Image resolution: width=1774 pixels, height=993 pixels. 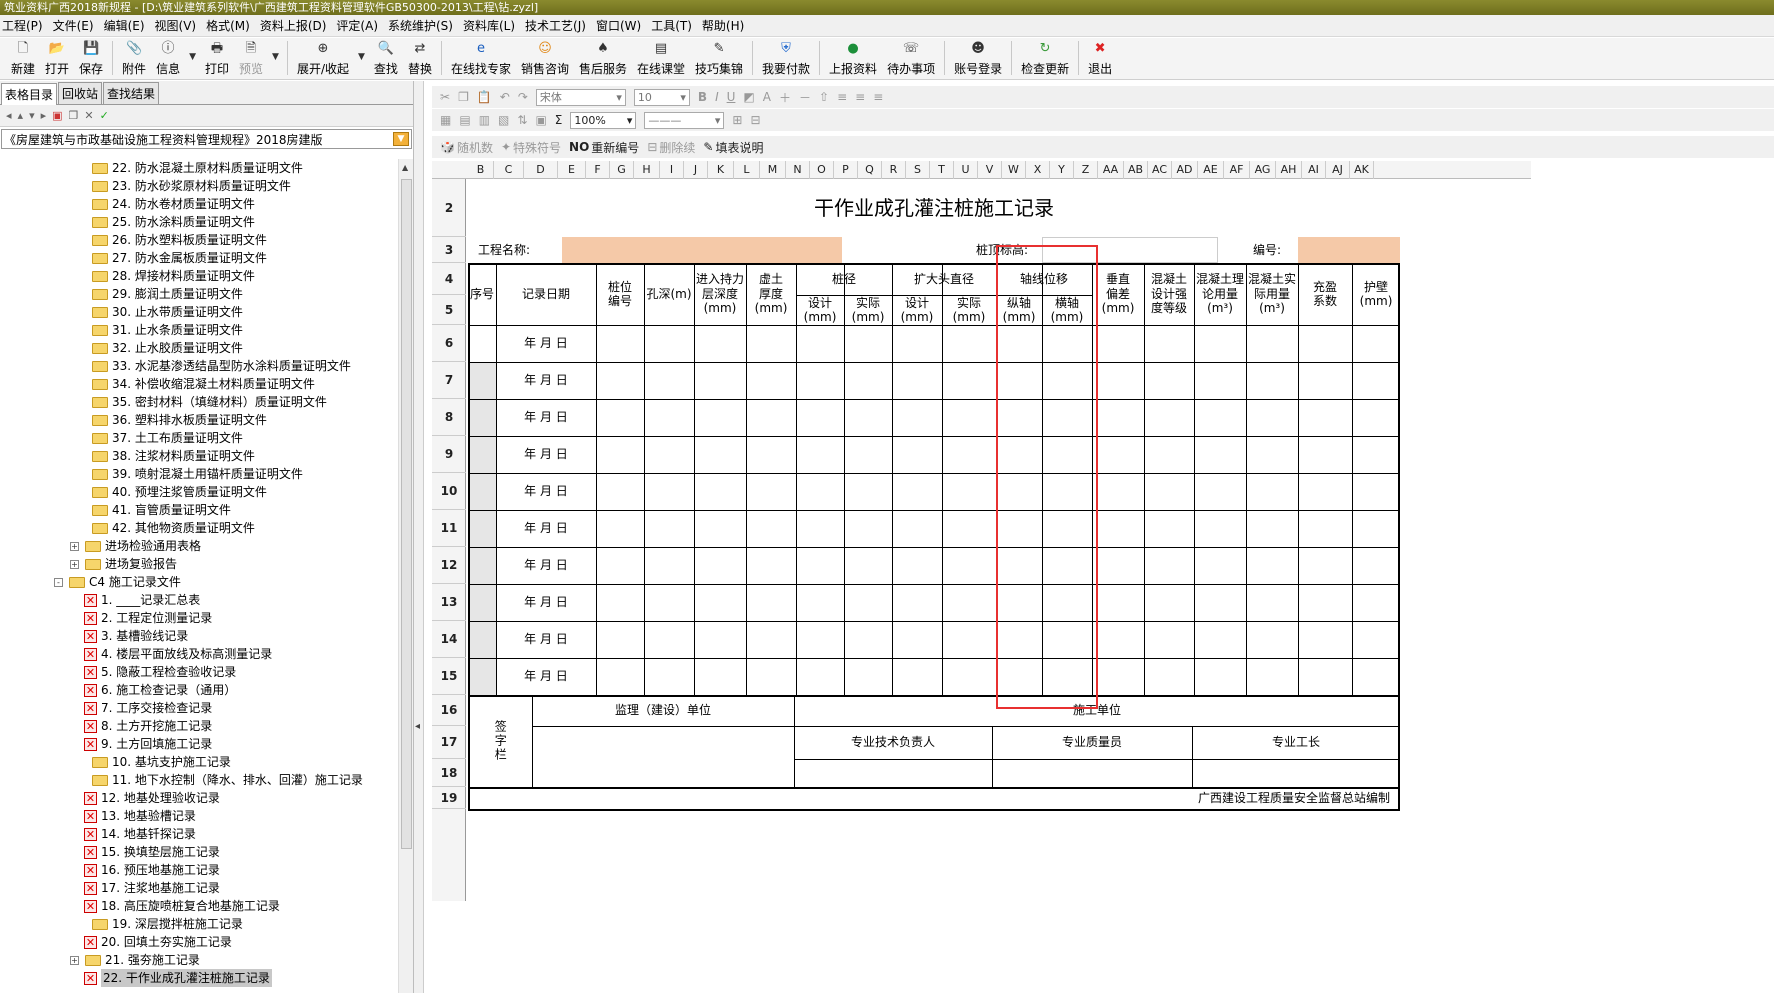 I want to click on row-header: 10, so click(x=449, y=491).